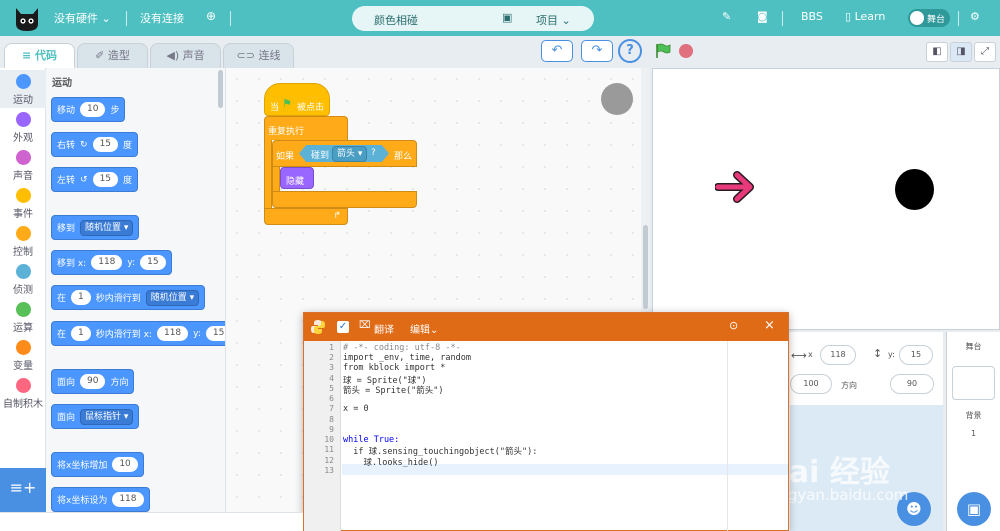  What do you see at coordinates (162, 18) in the screenshot?
I see `connection-menu: 没有连接` at bounding box center [162, 18].